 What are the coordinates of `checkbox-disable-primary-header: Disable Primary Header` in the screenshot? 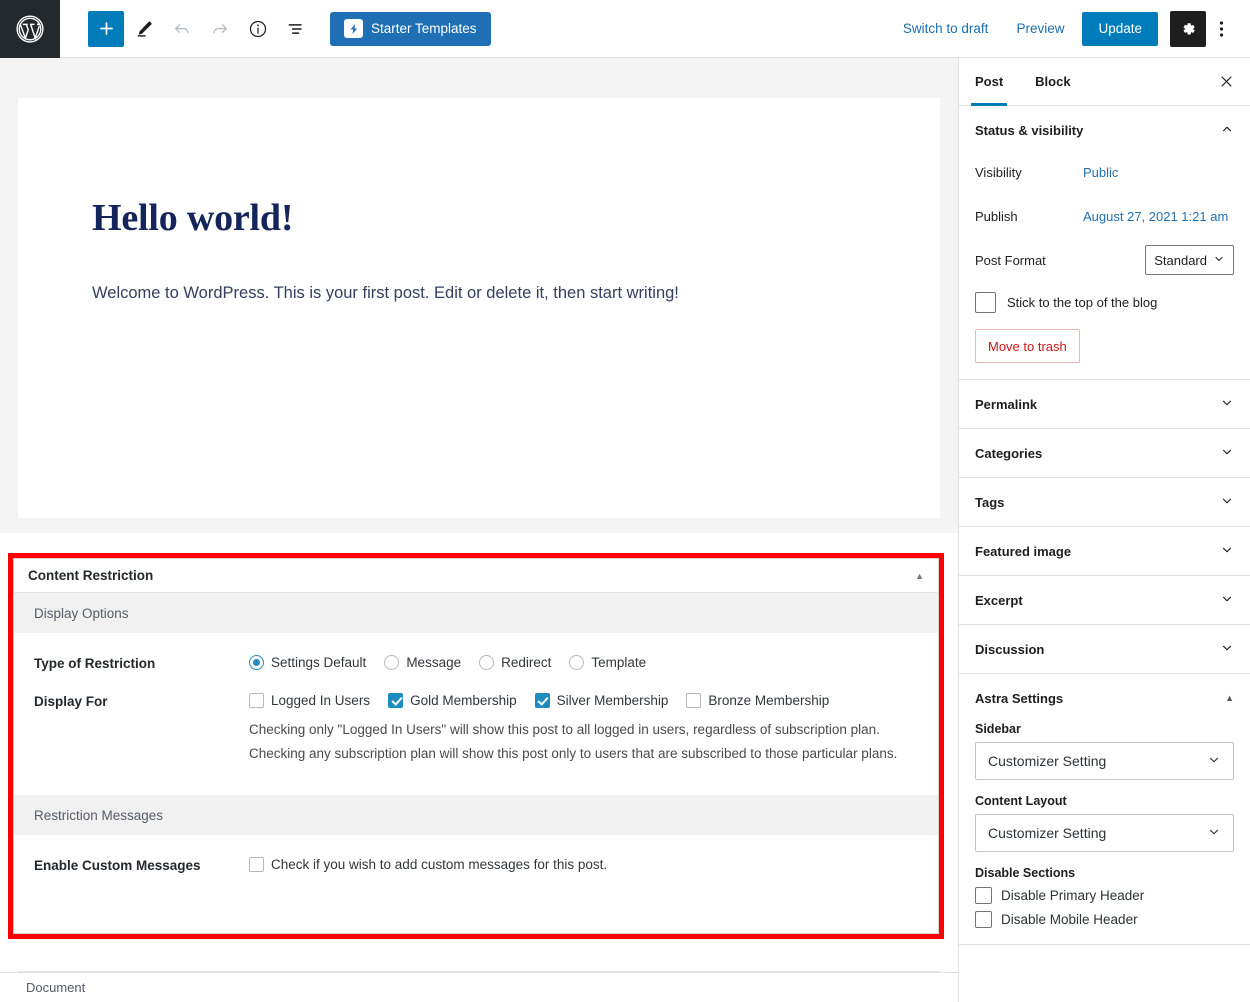 It's located at (1104, 895).